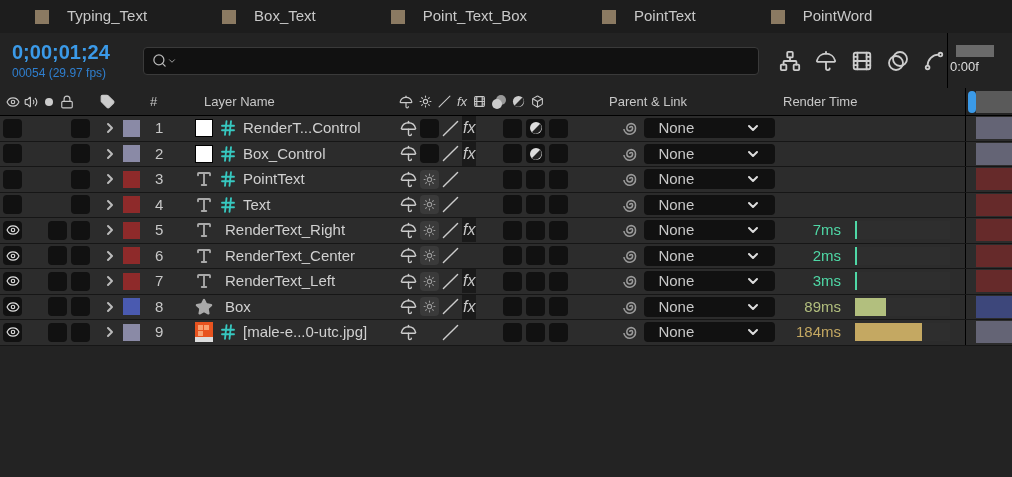 The image size is (1012, 477). What do you see at coordinates (13, 101) in the screenshot?
I see `eye-icon` at bounding box center [13, 101].